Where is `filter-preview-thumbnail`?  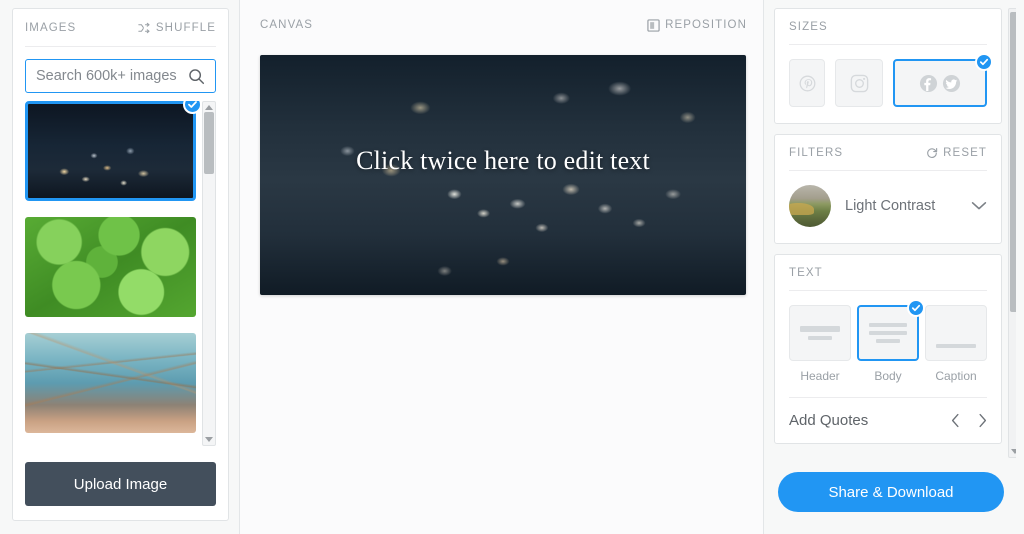 filter-preview-thumbnail is located at coordinates (810, 206).